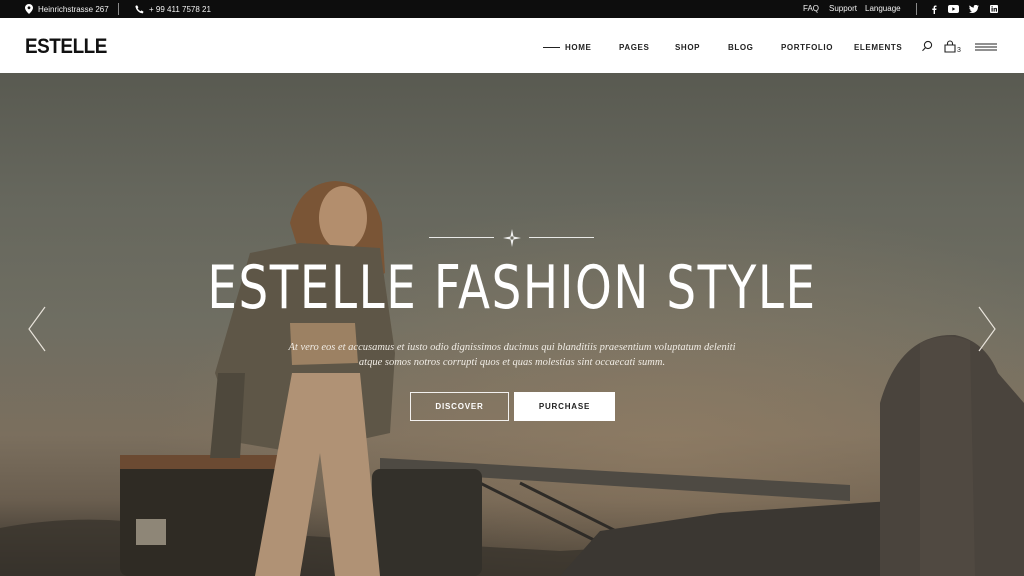 This screenshot has width=1024, height=576. Describe the element at coordinates (883, 9) in the screenshot. I see `language-link: Language` at that location.